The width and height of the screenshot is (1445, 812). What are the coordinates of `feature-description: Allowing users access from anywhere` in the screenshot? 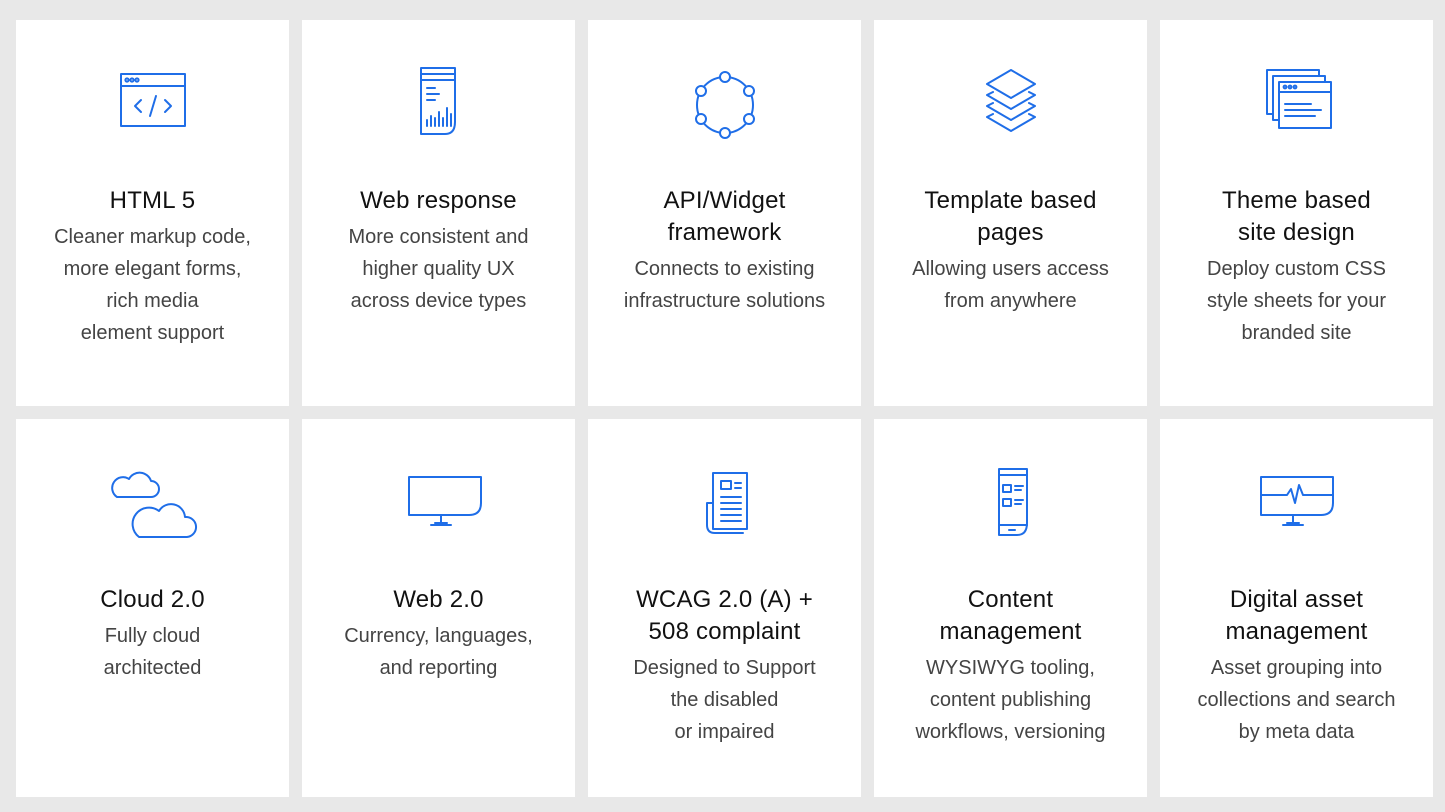 It's located at (1010, 285).